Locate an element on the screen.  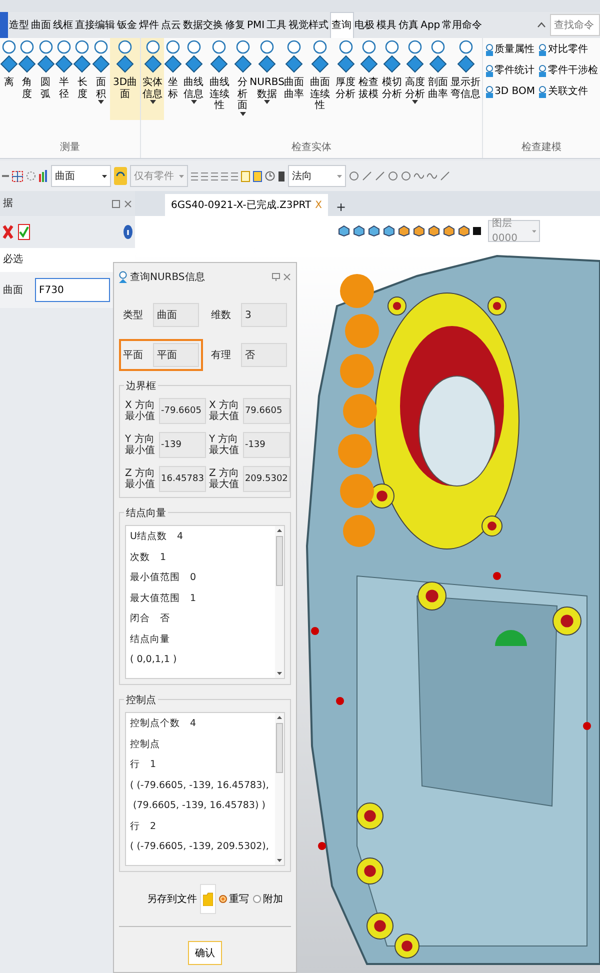
ribbon-button: 离 is located at coordinates (9, 79).